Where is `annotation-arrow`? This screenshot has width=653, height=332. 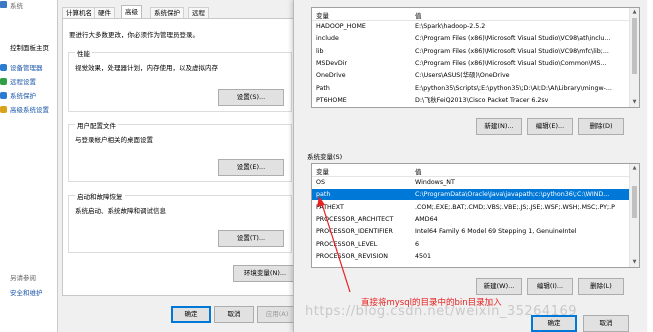
annotation-arrow is located at coordinates (334, 244).